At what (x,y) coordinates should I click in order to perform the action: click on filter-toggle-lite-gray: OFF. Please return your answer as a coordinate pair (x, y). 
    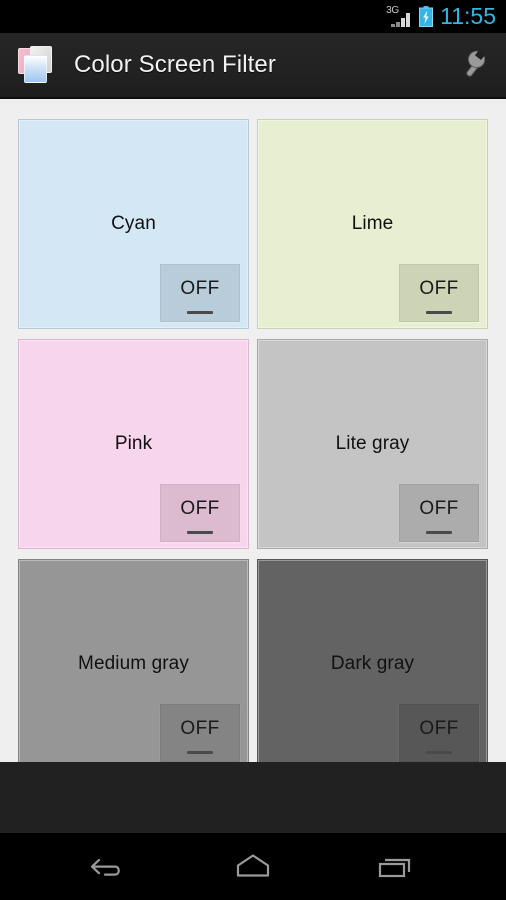
    Looking at the image, I should click on (439, 513).